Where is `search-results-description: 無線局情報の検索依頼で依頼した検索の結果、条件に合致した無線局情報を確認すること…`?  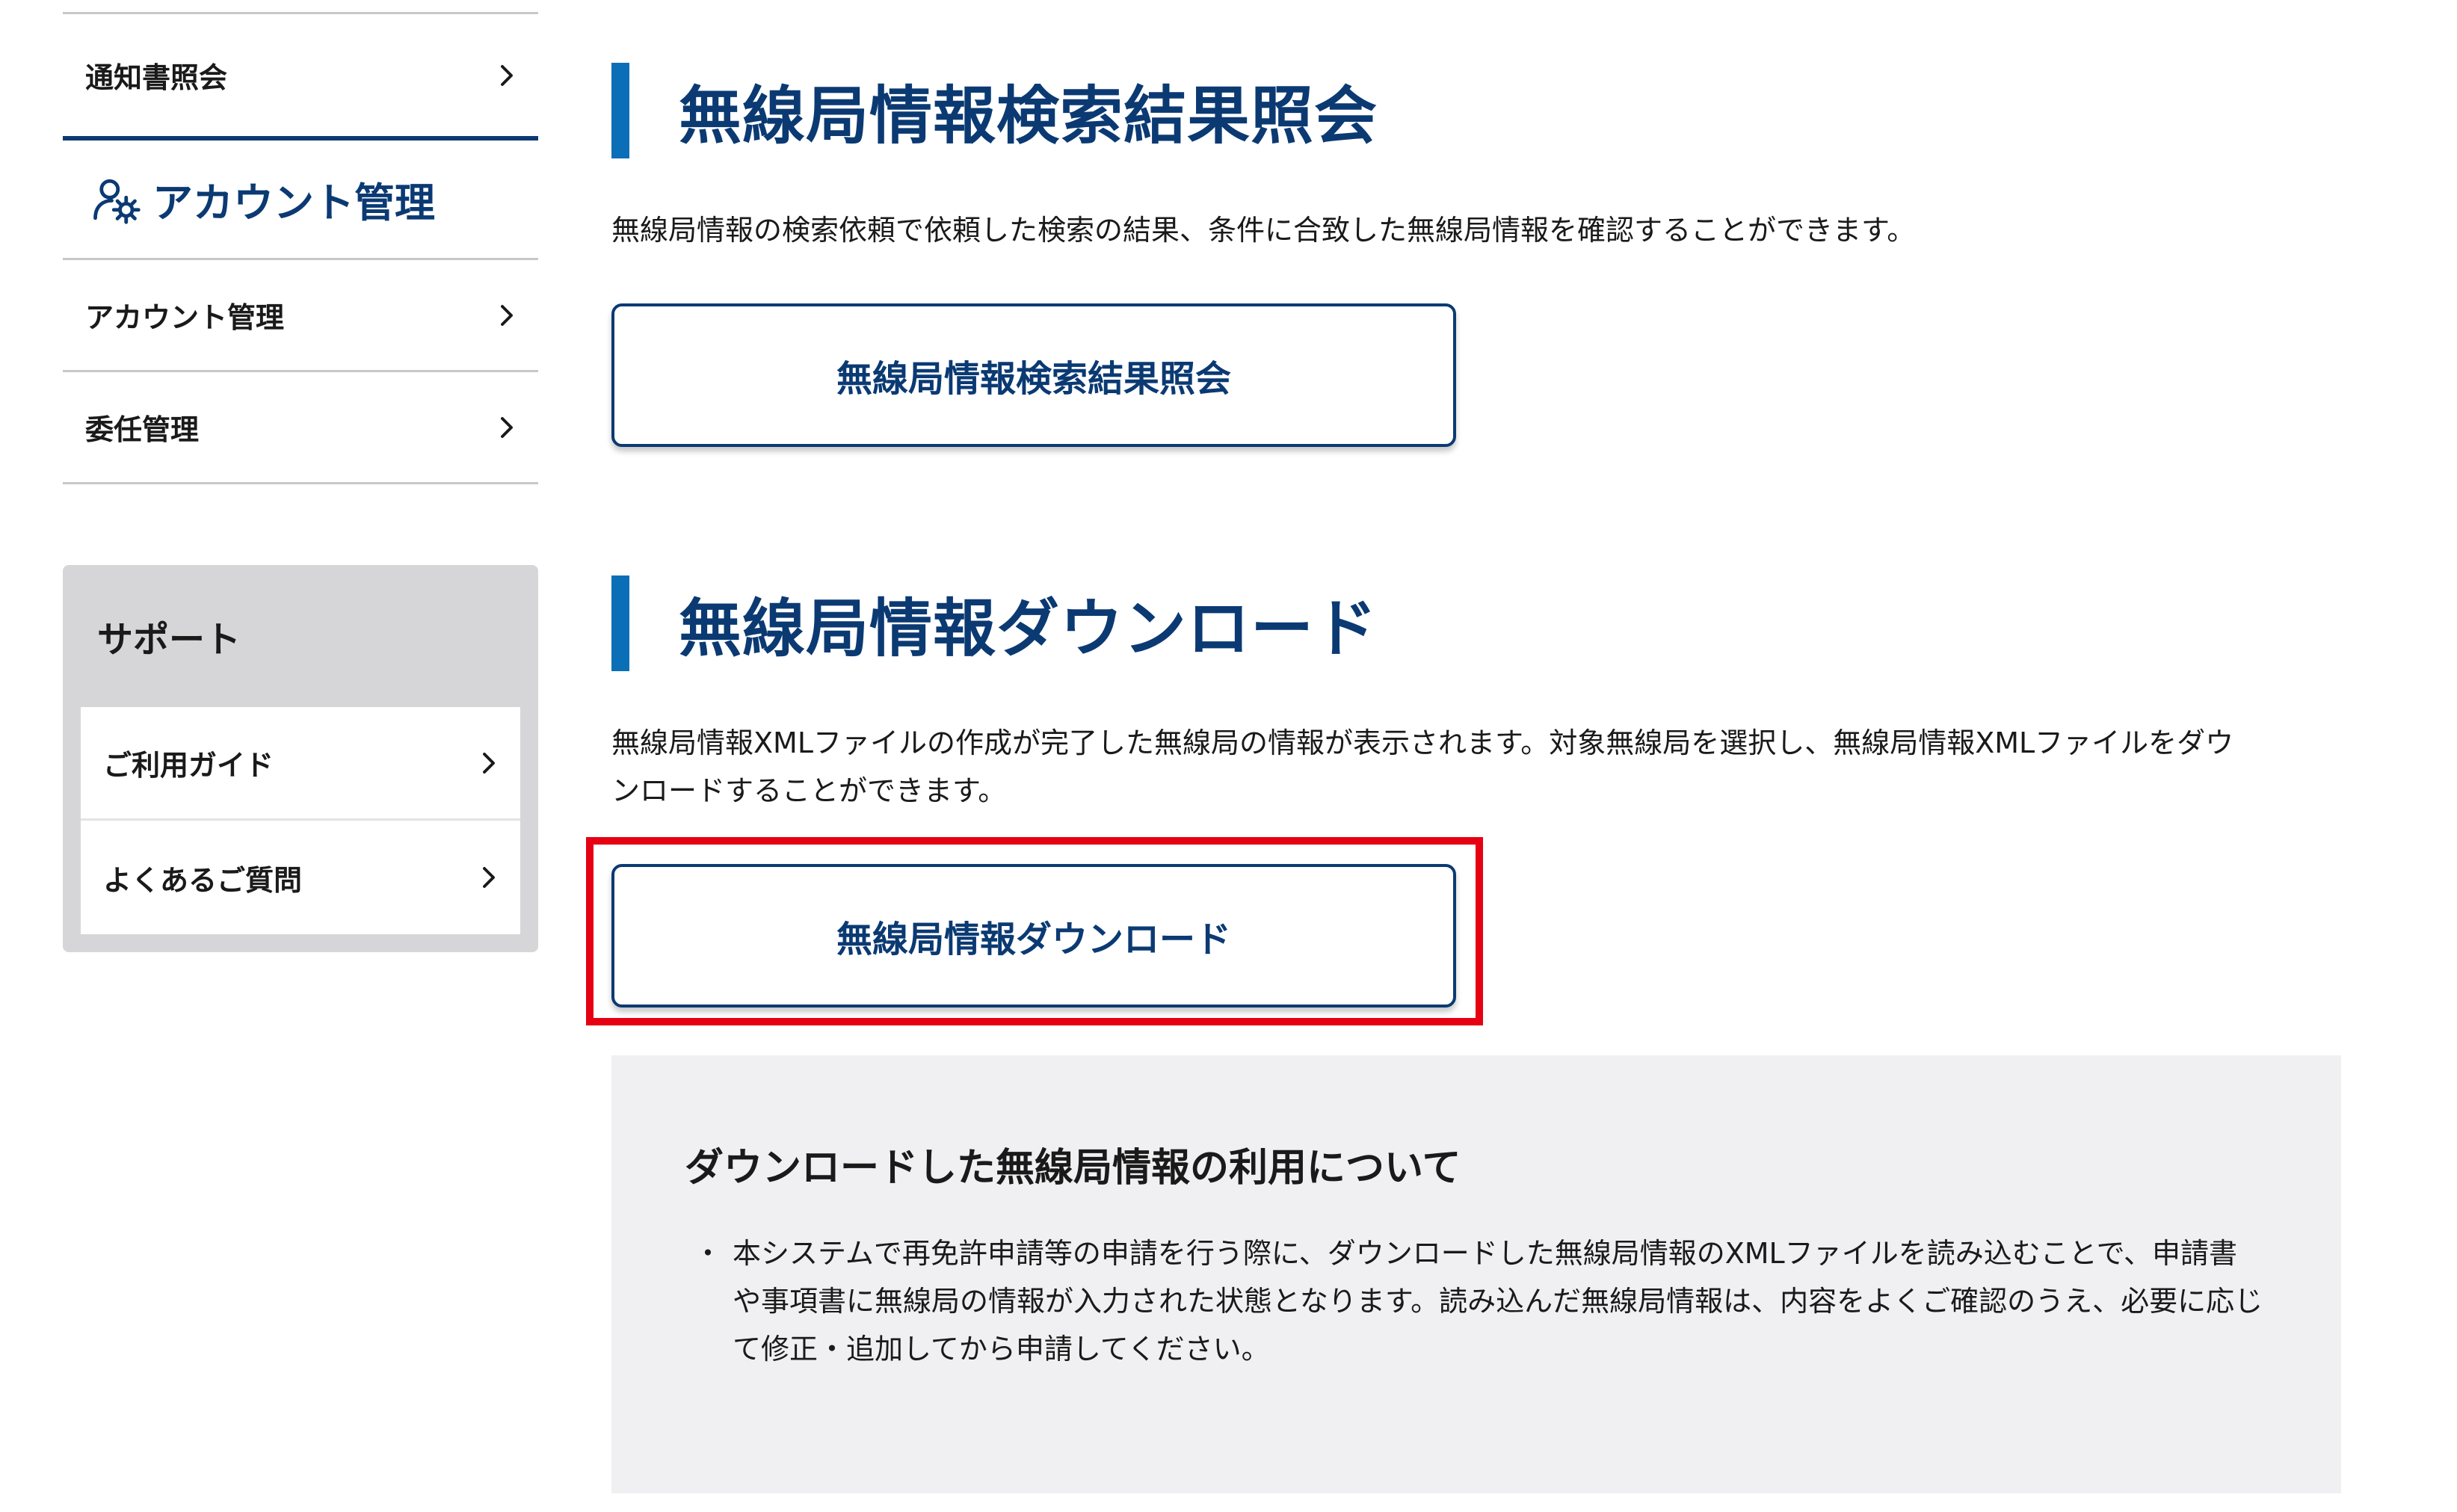
search-results-description: 無線局情報の検索依頼で依頼した検索の結果、条件に合致した無線局情報を確認すること… is located at coordinates (1263, 231).